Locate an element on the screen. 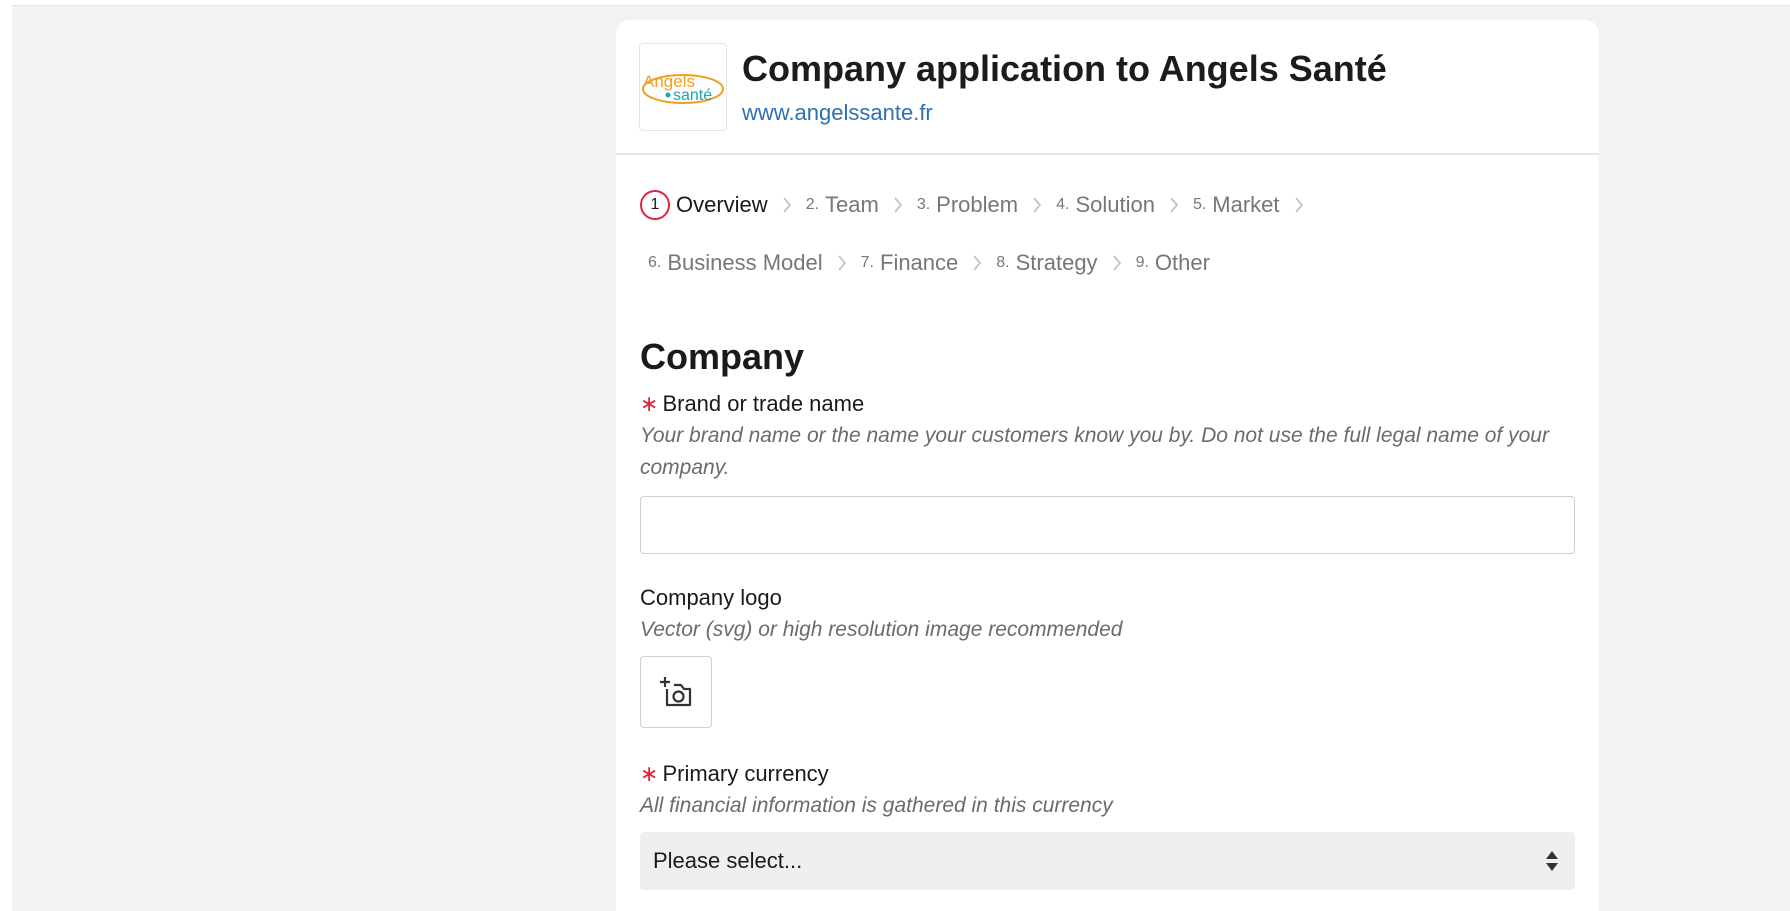 This screenshot has width=1790, height=911. step-overview: 1 Overview is located at coordinates (704, 205).